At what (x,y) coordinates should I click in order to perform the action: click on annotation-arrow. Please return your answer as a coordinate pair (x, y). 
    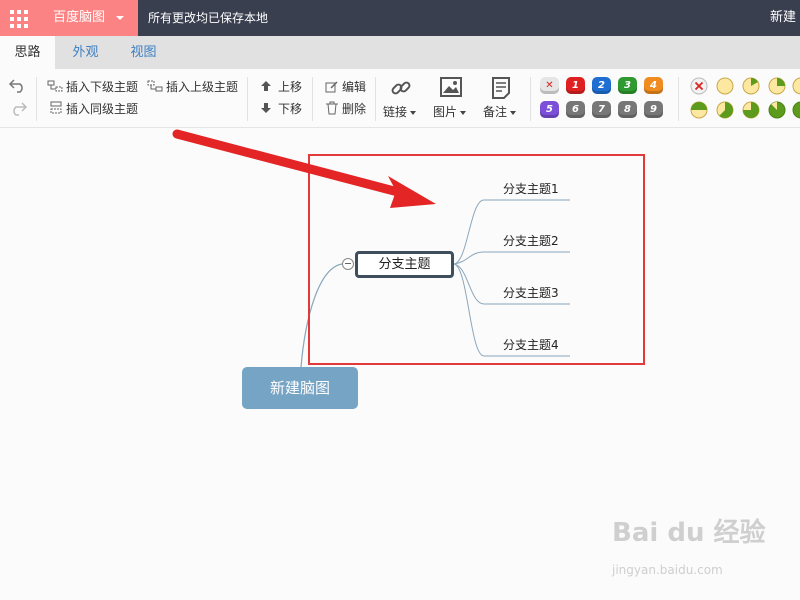
    Looking at the image, I should click on (304, 168).